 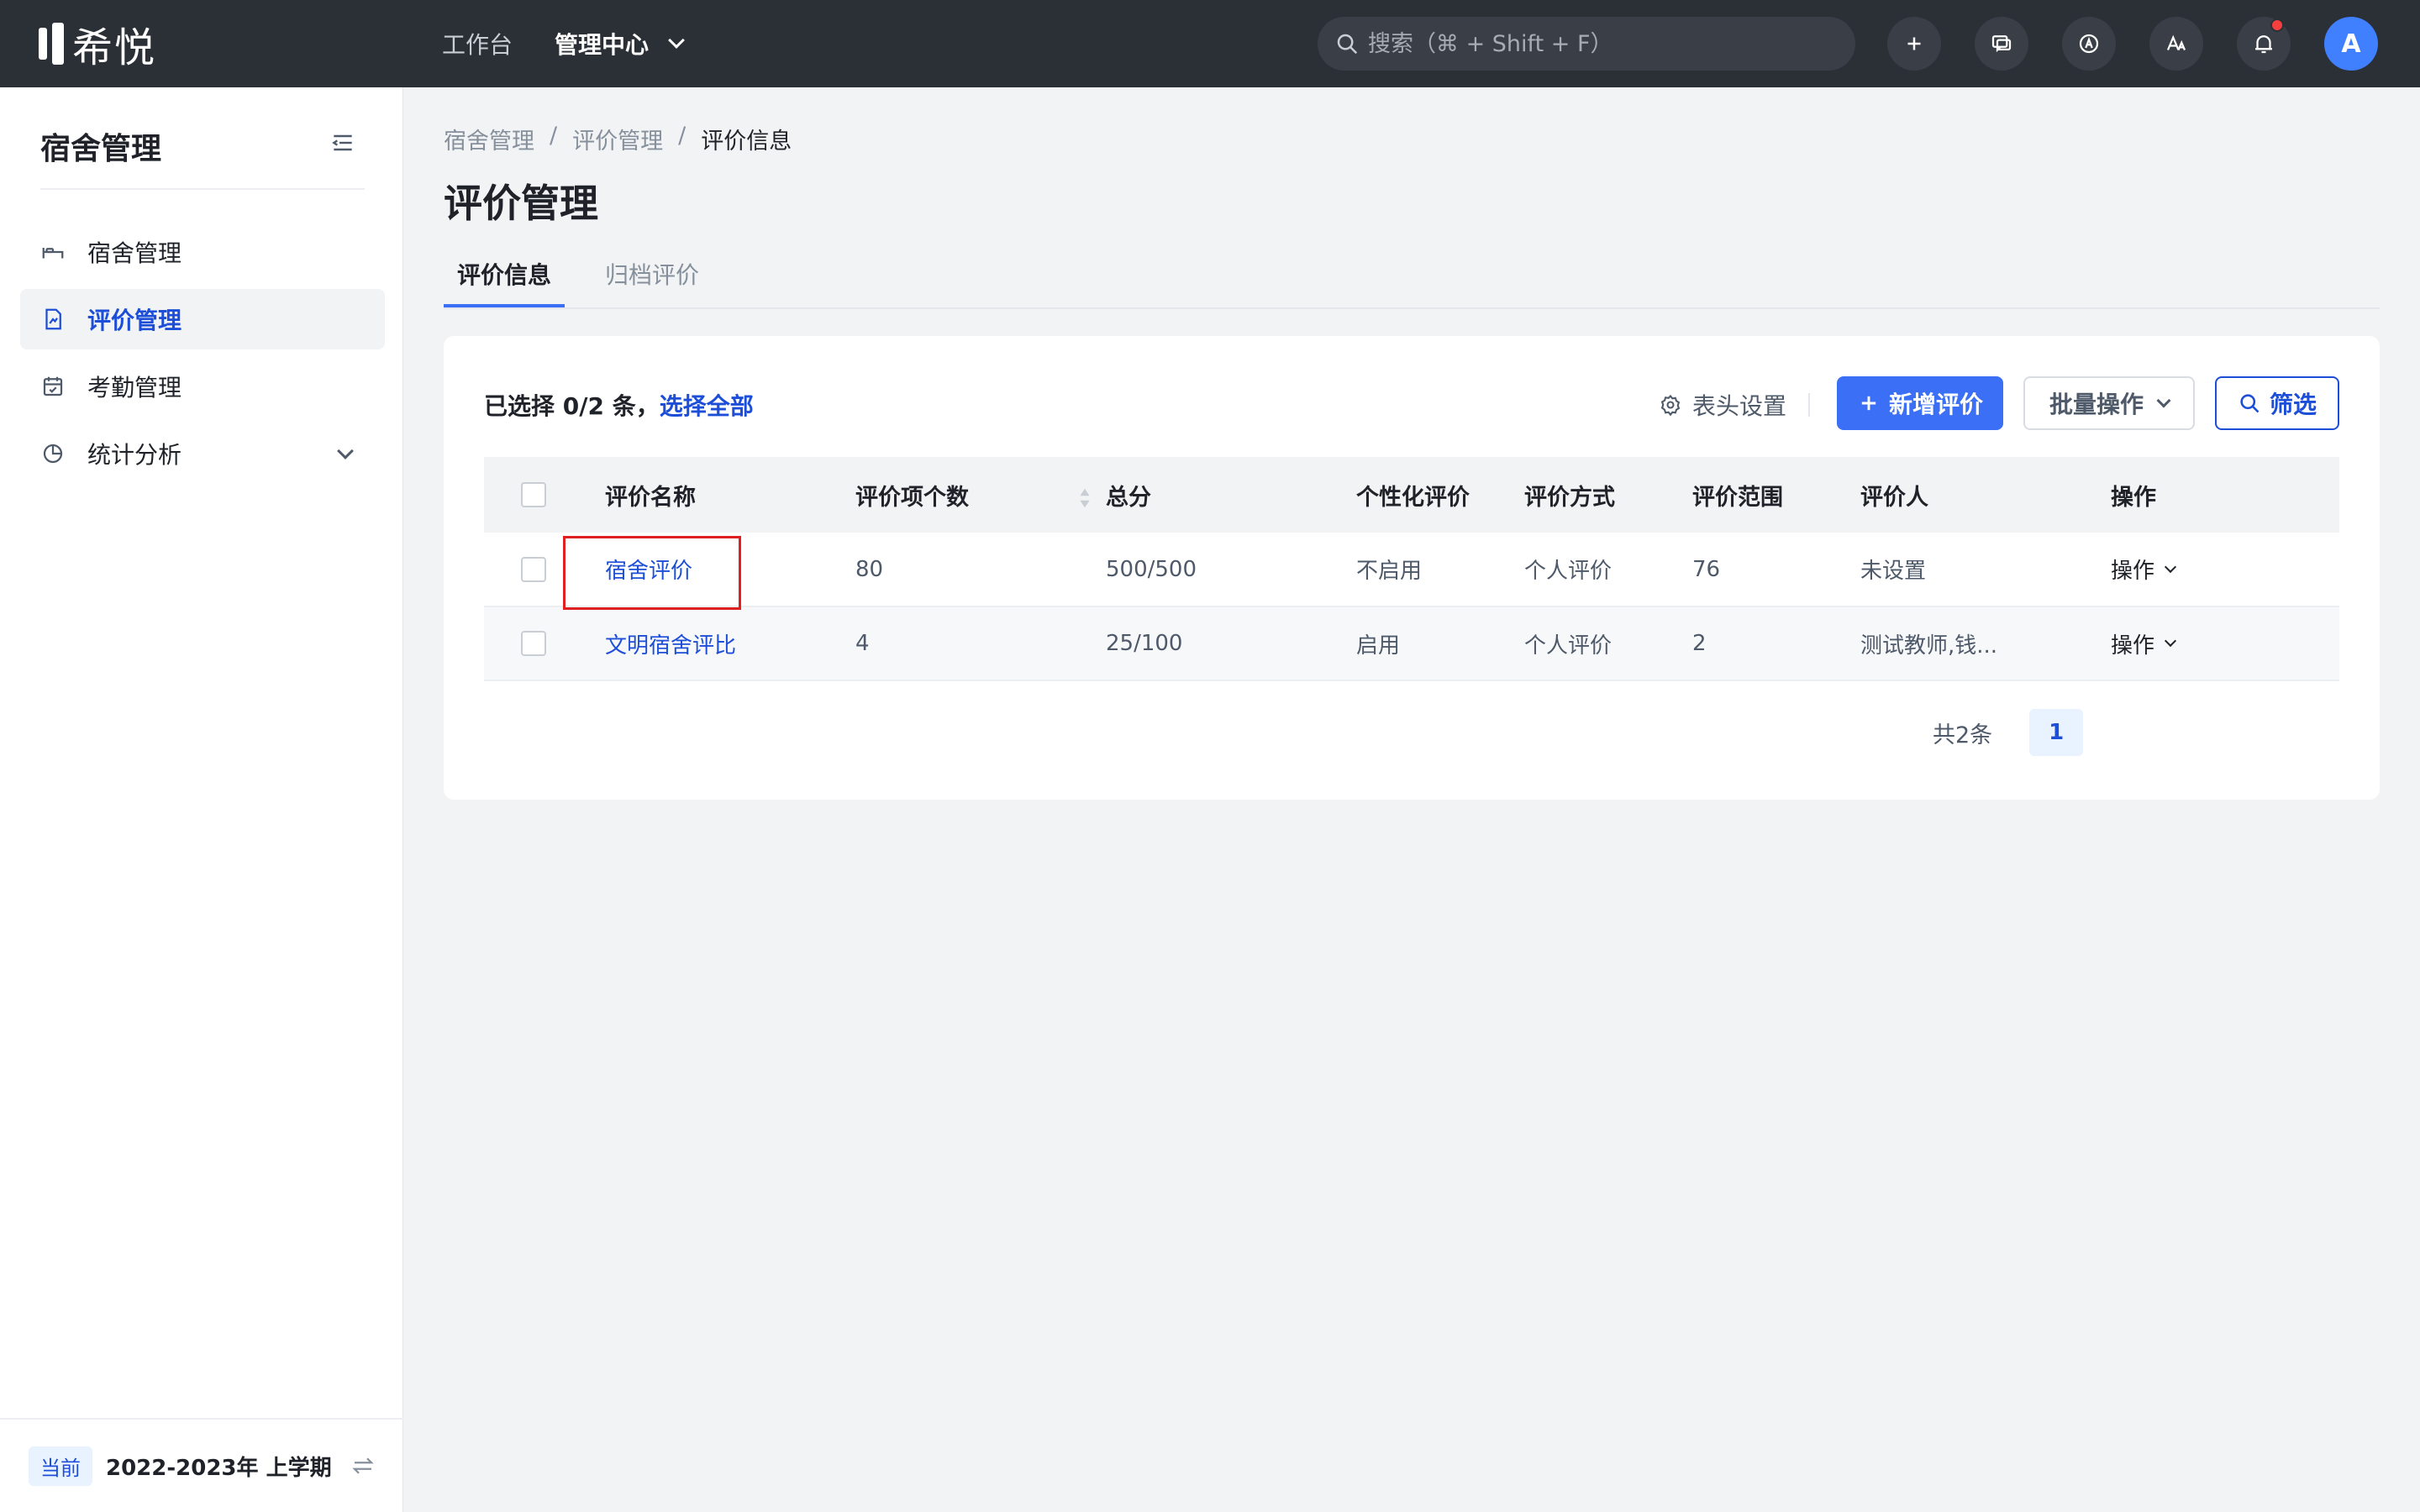 I want to click on message-icon, so click(x=2001, y=44).